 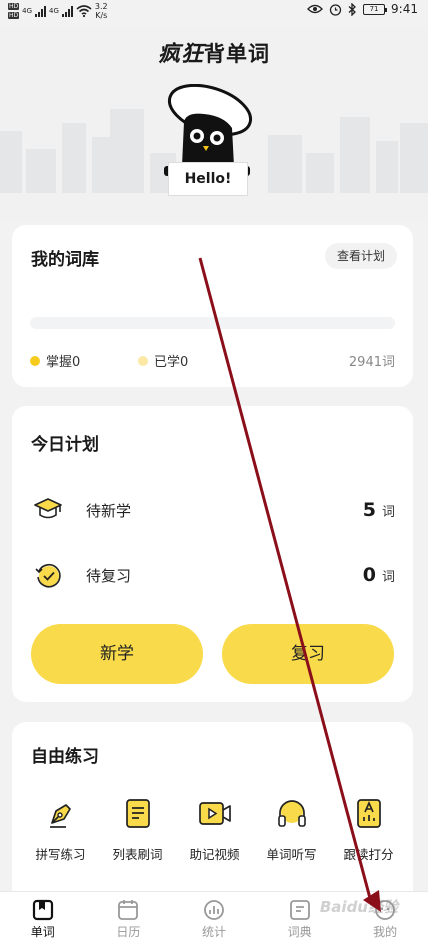 I want to click on nav-calendar-label: 日历, so click(x=128, y=932).